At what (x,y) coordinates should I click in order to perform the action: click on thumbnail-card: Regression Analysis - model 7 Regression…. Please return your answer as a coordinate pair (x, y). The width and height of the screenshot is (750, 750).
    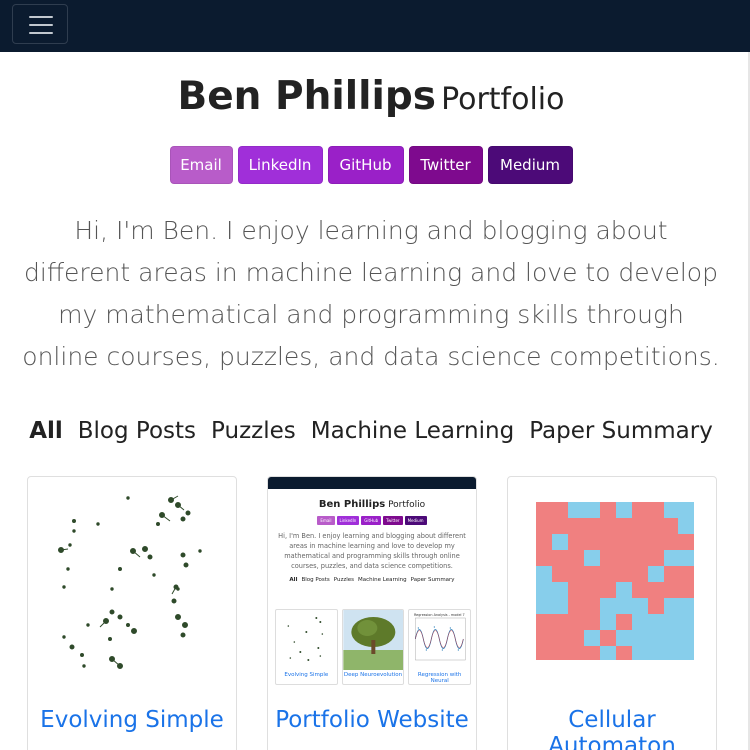
    Looking at the image, I should click on (440, 647).